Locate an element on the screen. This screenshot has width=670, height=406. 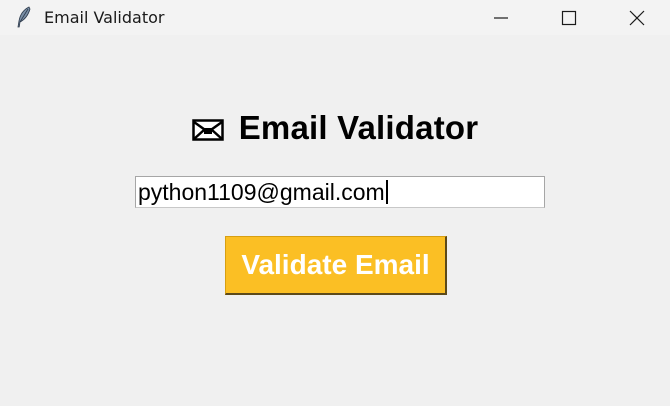
close-icon is located at coordinates (637, 17).